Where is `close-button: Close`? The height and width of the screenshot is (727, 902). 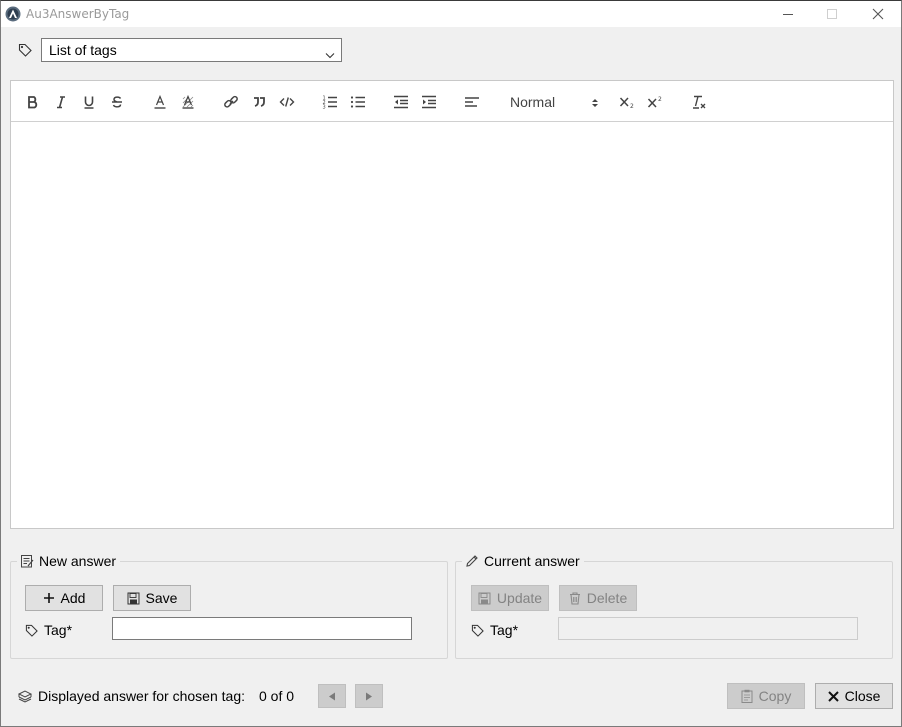
close-button: Close is located at coordinates (854, 696).